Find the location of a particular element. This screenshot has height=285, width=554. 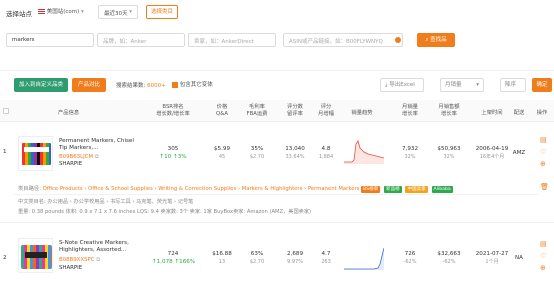

column-launch-label: 上架时间 is located at coordinates (492, 113).